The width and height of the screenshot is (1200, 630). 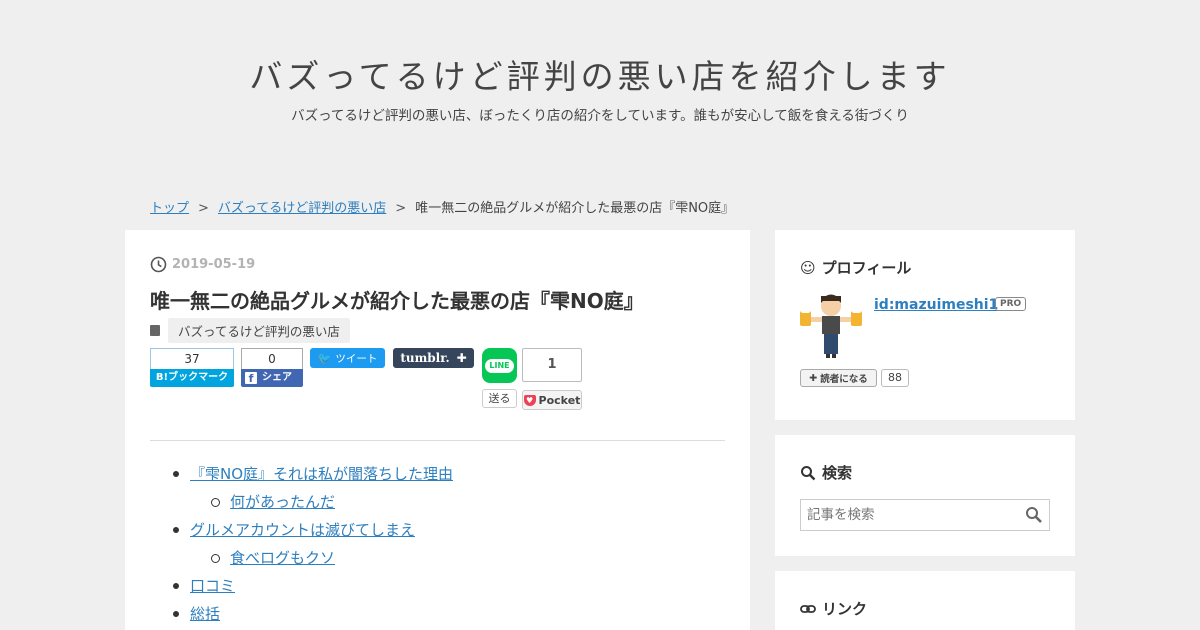 I want to click on toc-link: 『雫NO庭』それは私が闇落ちした理由, so click(x=321, y=474).